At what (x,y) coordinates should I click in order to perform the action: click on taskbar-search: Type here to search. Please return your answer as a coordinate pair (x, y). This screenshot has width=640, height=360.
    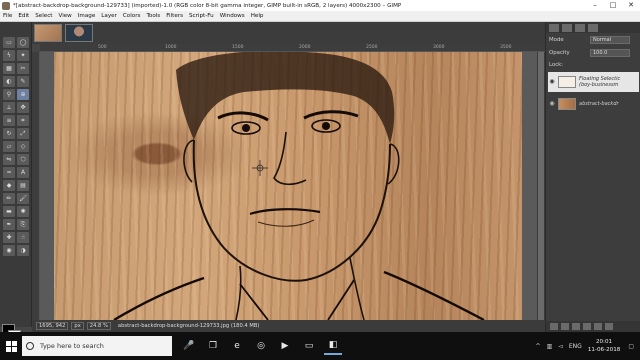
    Looking at the image, I should click on (97, 346).